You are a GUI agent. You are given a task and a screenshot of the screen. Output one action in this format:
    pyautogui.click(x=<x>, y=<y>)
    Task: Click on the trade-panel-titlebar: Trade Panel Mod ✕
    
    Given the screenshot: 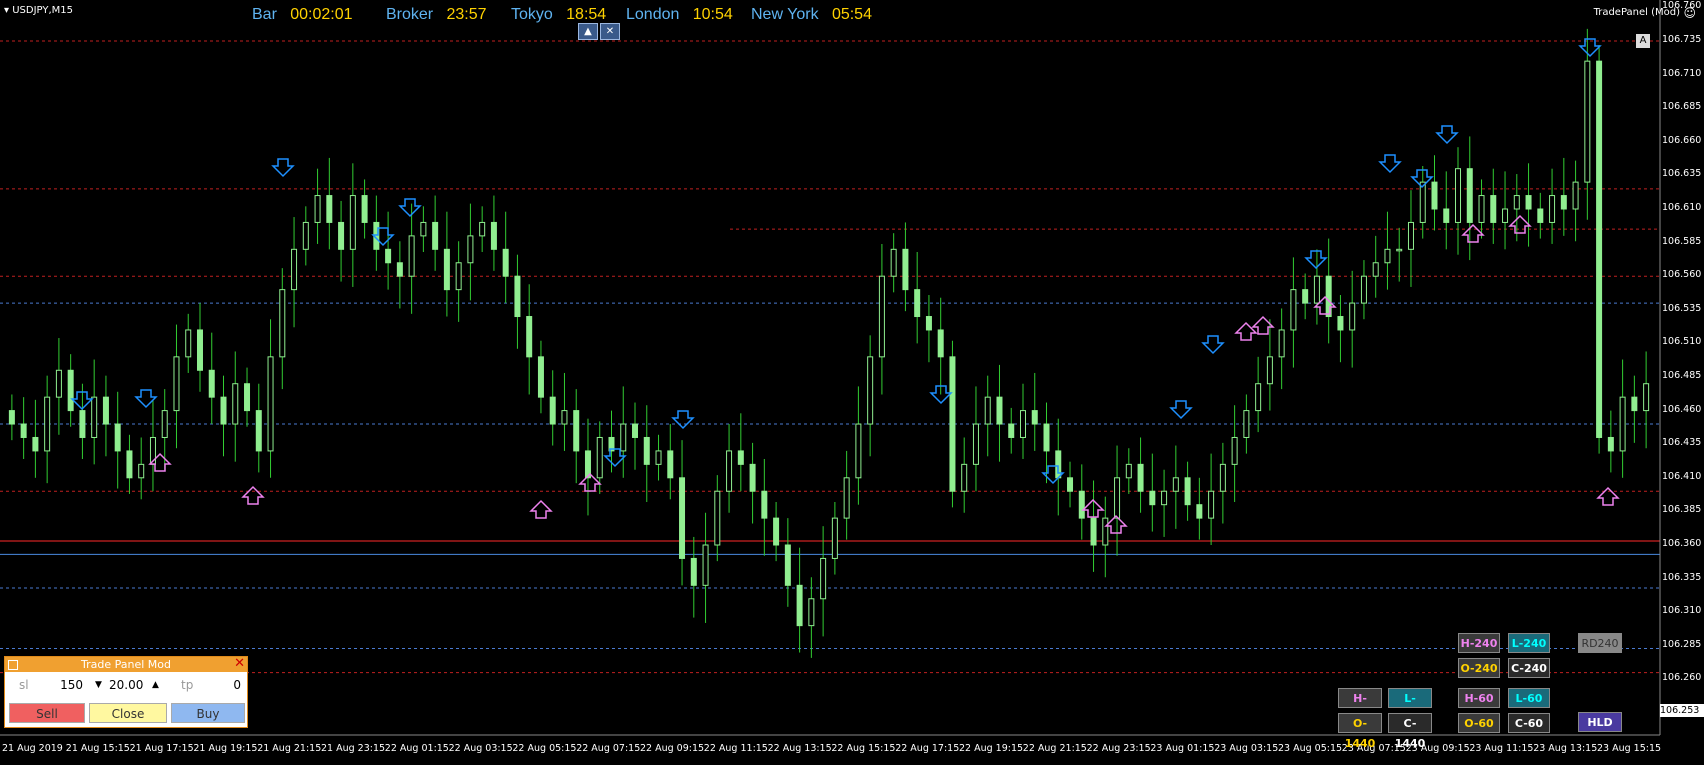 What is the action you would take?
    pyautogui.click(x=126, y=664)
    